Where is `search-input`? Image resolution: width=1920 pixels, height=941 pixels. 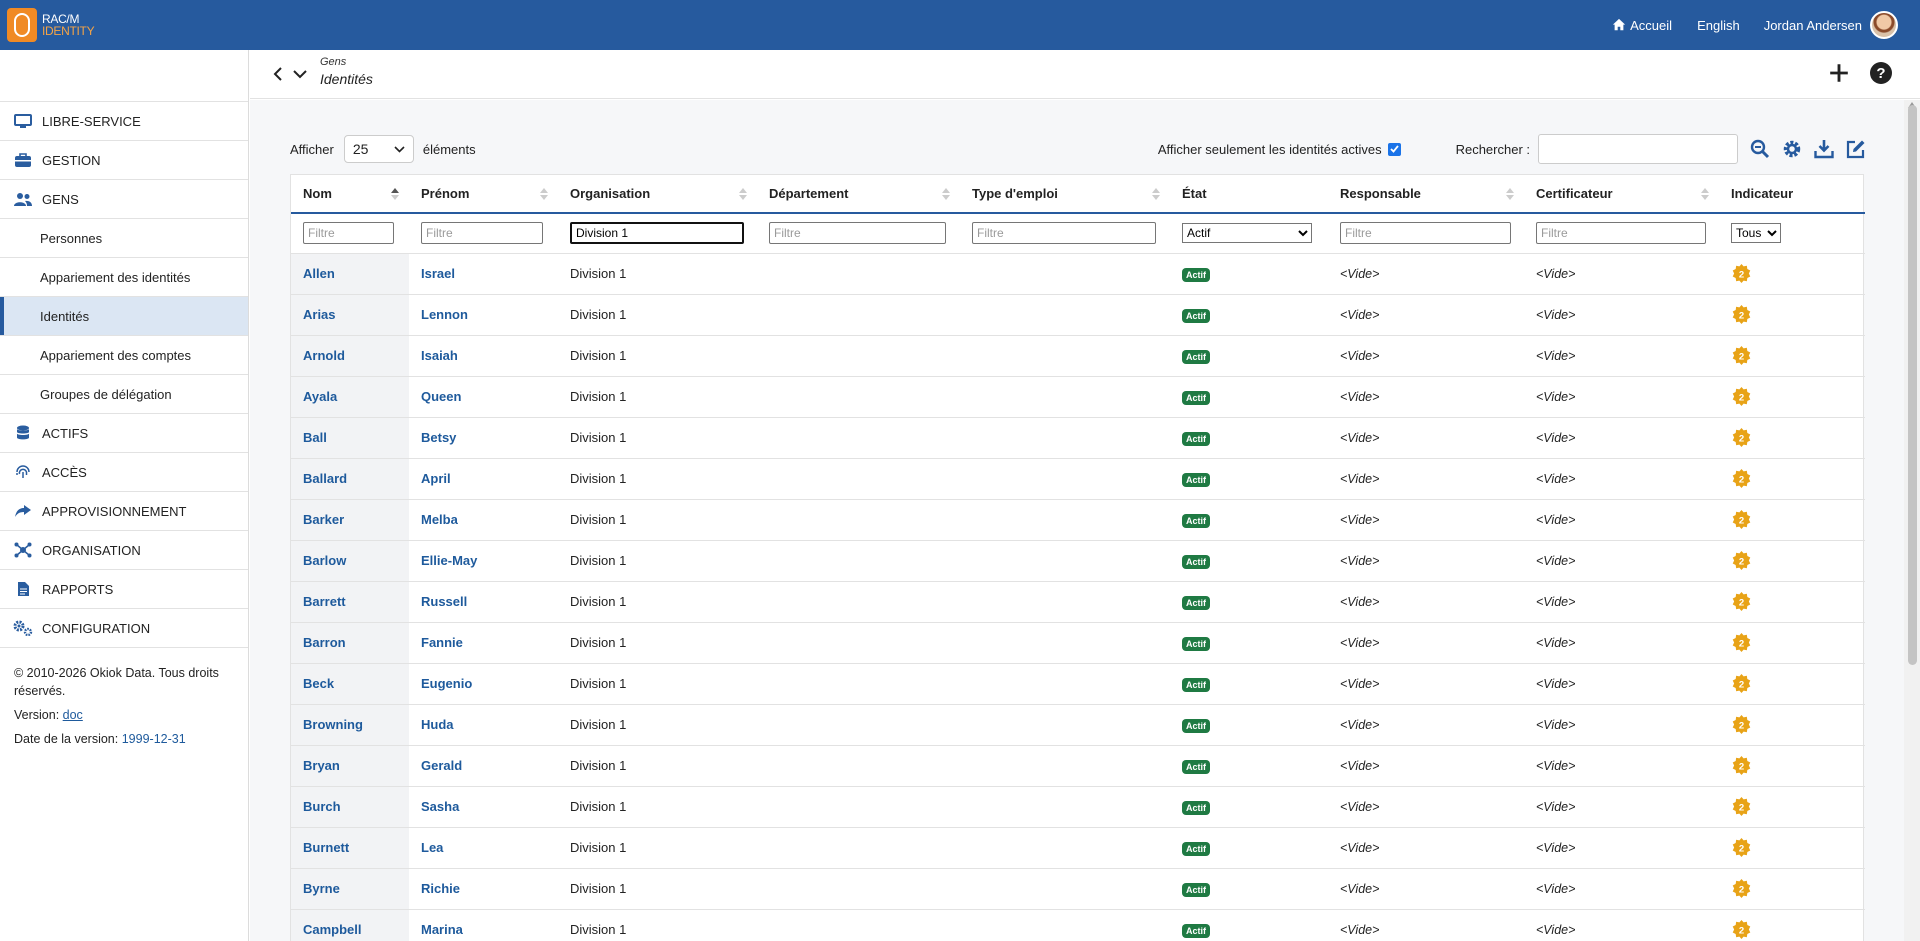
search-input is located at coordinates (1638, 149).